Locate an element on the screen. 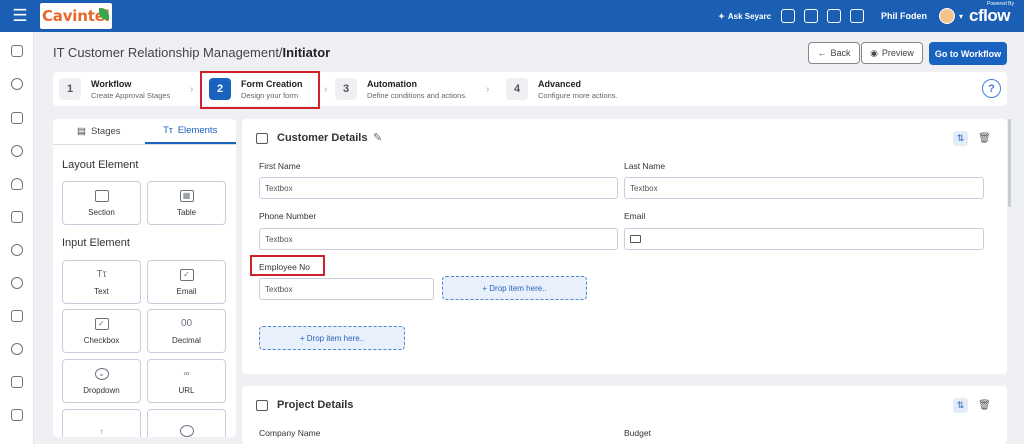 Image resolution: width=1024 pixels, height=444 pixels. palette-item-table: ▦ Table is located at coordinates (186, 203).